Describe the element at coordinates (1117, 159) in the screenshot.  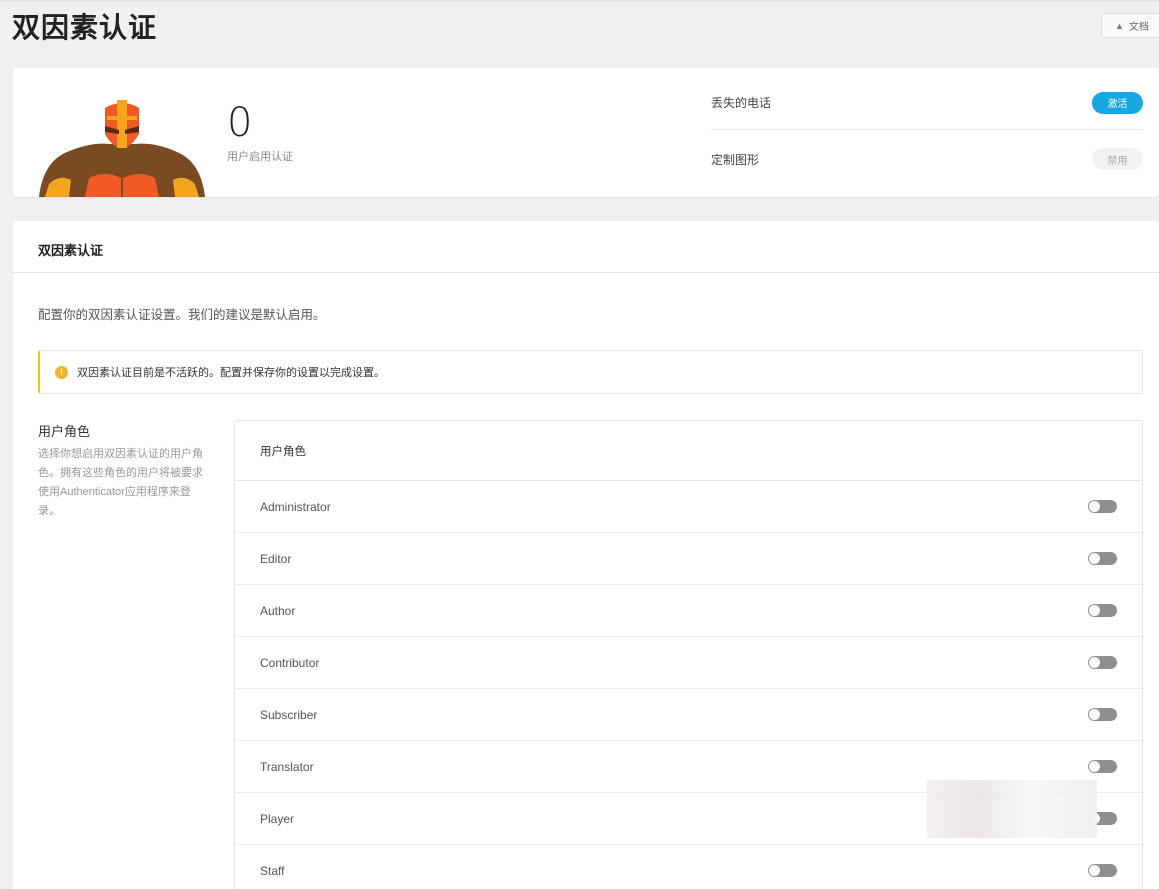
I see `disabled-button: 禁用` at that location.